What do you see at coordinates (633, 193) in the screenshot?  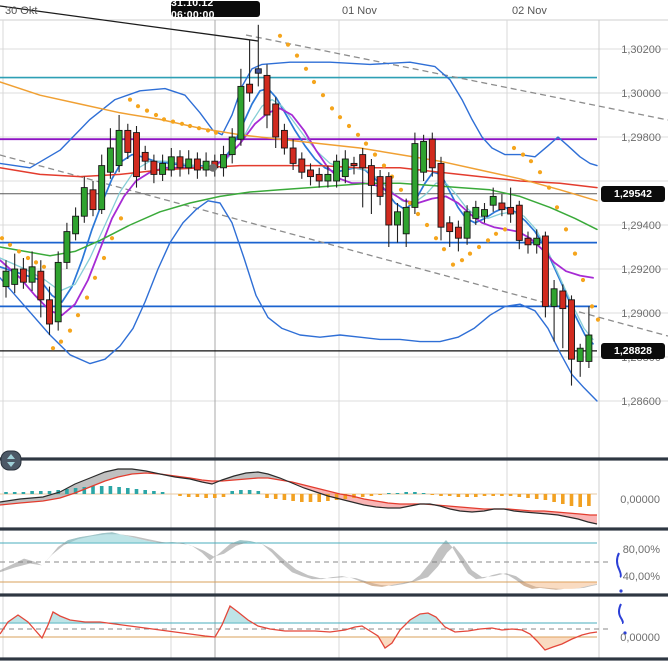 I see `price-tag-upper: 1,29542` at bounding box center [633, 193].